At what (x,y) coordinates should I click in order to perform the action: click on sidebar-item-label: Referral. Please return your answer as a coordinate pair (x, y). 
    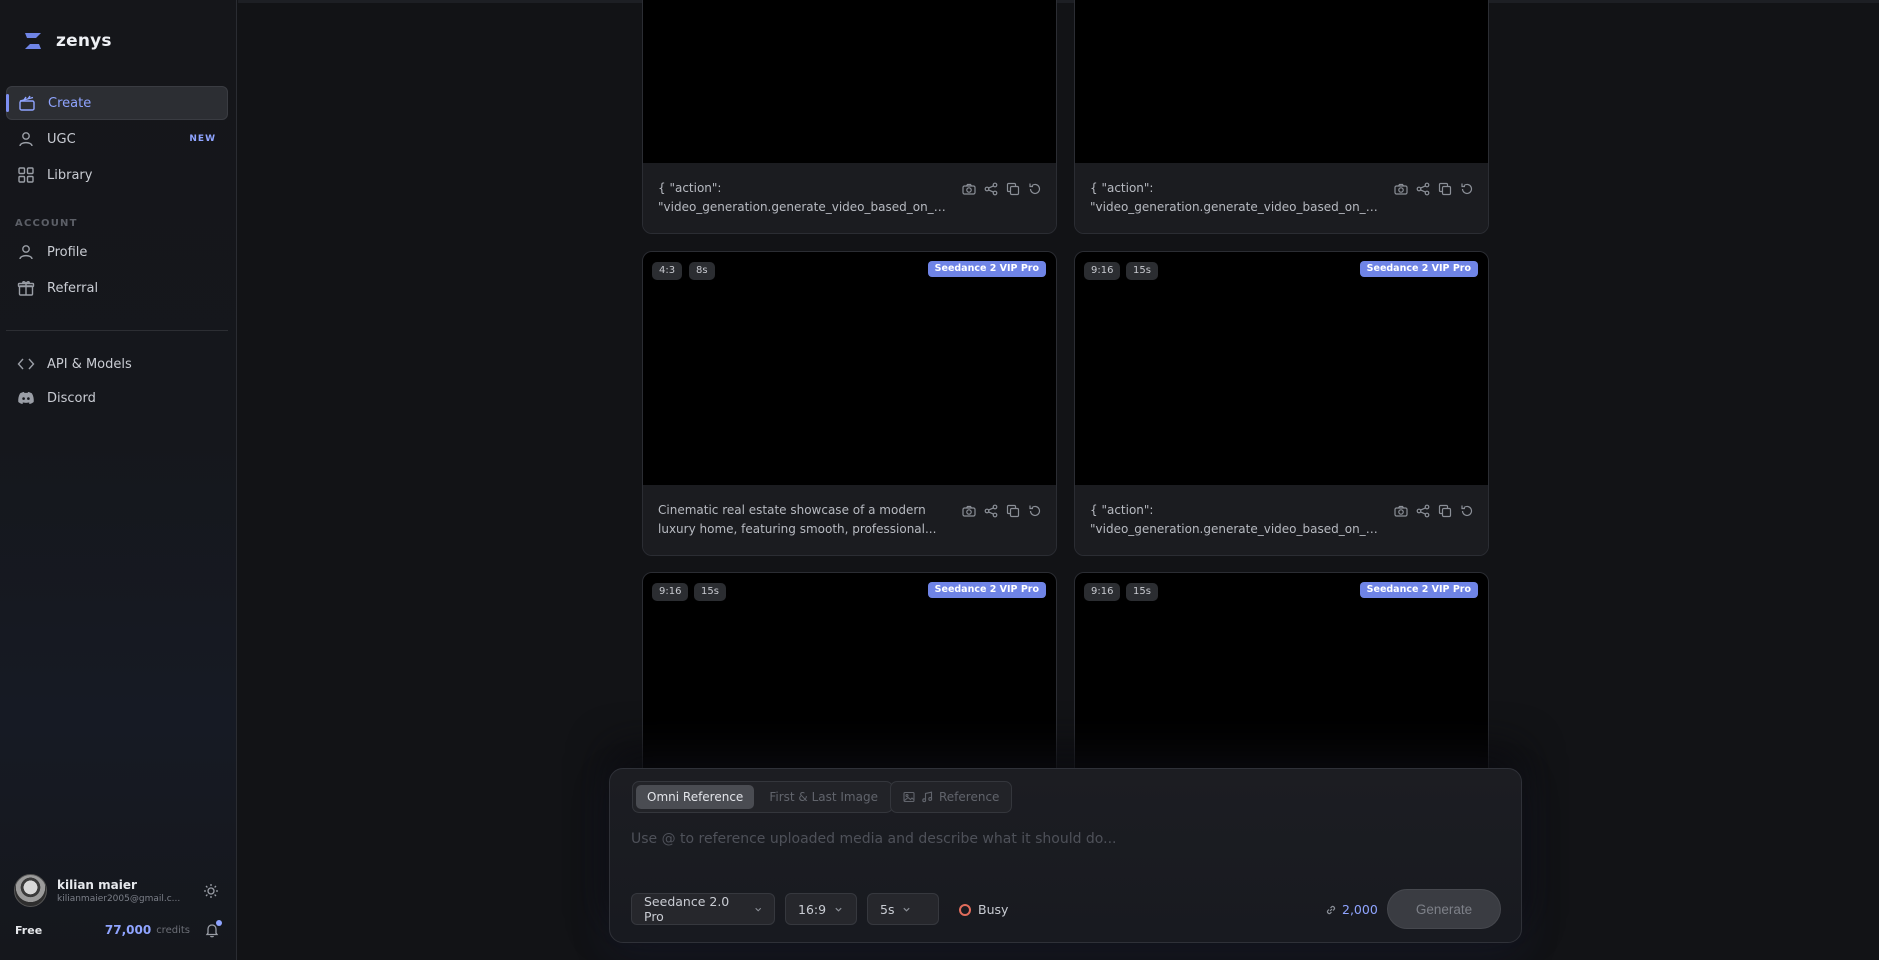
    Looking at the image, I should click on (73, 288).